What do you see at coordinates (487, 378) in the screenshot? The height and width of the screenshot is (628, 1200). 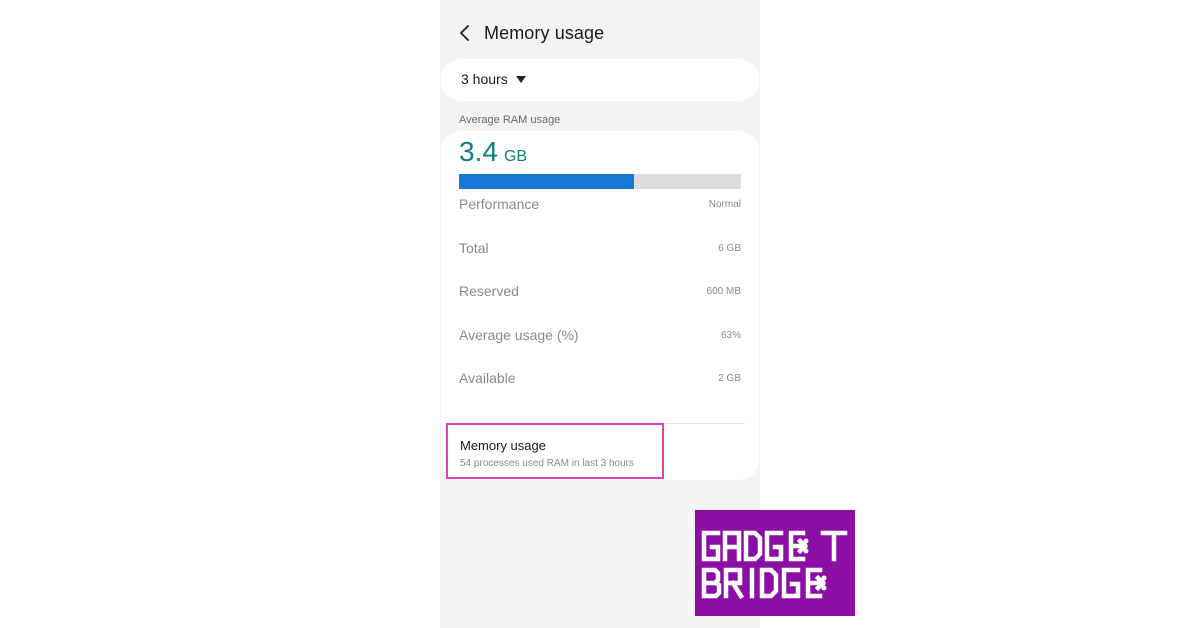 I see `stat-label: Available` at bounding box center [487, 378].